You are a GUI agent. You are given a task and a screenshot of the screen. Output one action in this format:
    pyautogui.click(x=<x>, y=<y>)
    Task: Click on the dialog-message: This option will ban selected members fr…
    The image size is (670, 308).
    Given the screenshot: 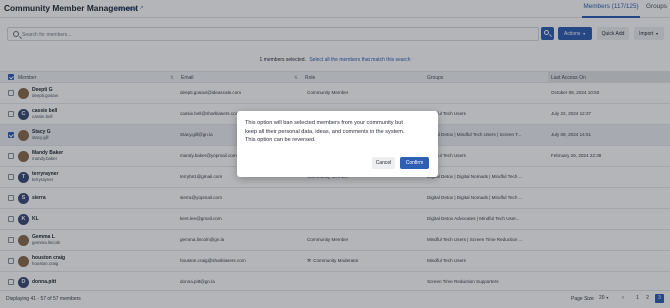 What is the action you would take?
    pyautogui.click(x=340, y=132)
    